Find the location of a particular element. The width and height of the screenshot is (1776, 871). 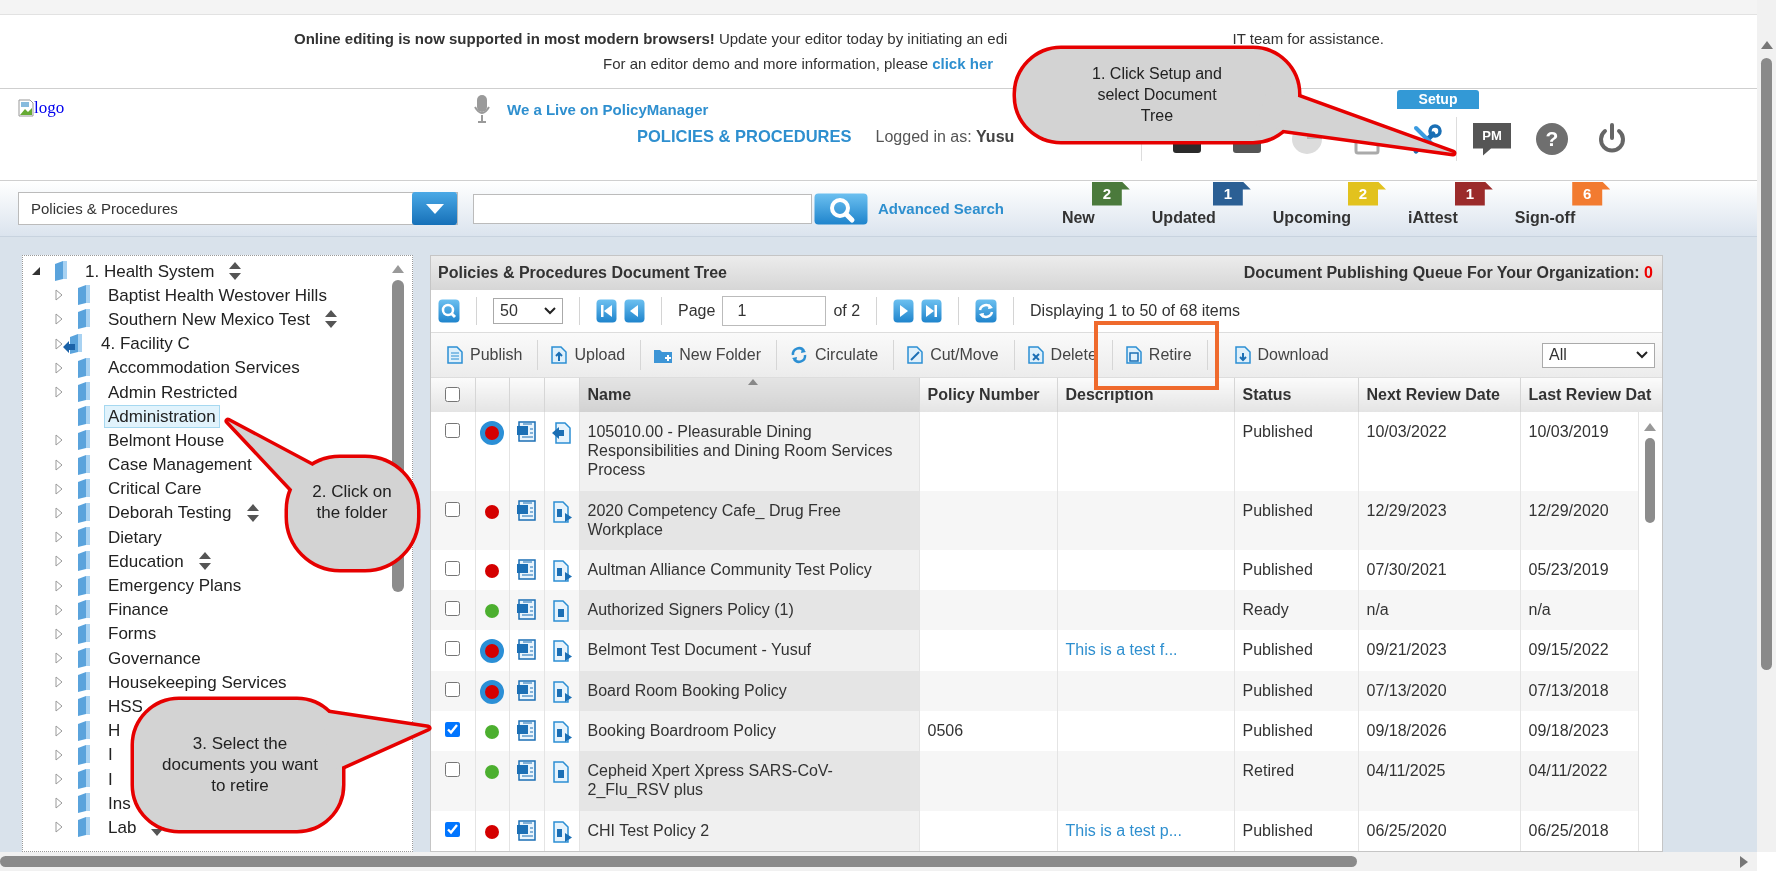

counter-tab: Updated is located at coordinates (1183, 217).